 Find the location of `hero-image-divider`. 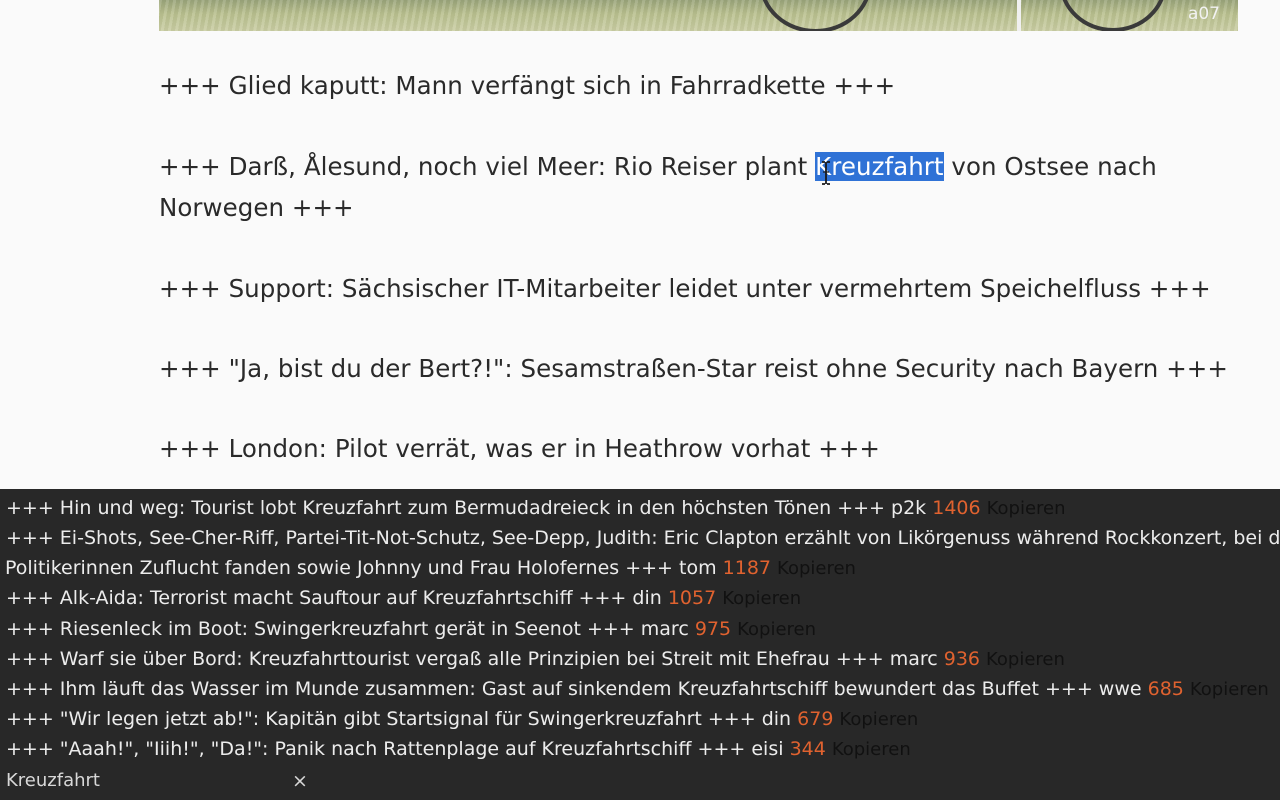

hero-image-divider is located at coordinates (1019, 15).